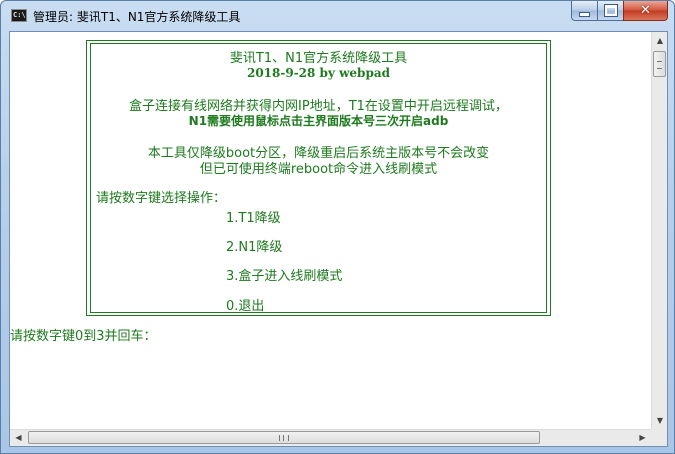 This screenshot has width=675, height=454. I want to click on menu-option-n1-downgrade: 2.N1降级, so click(254, 247).